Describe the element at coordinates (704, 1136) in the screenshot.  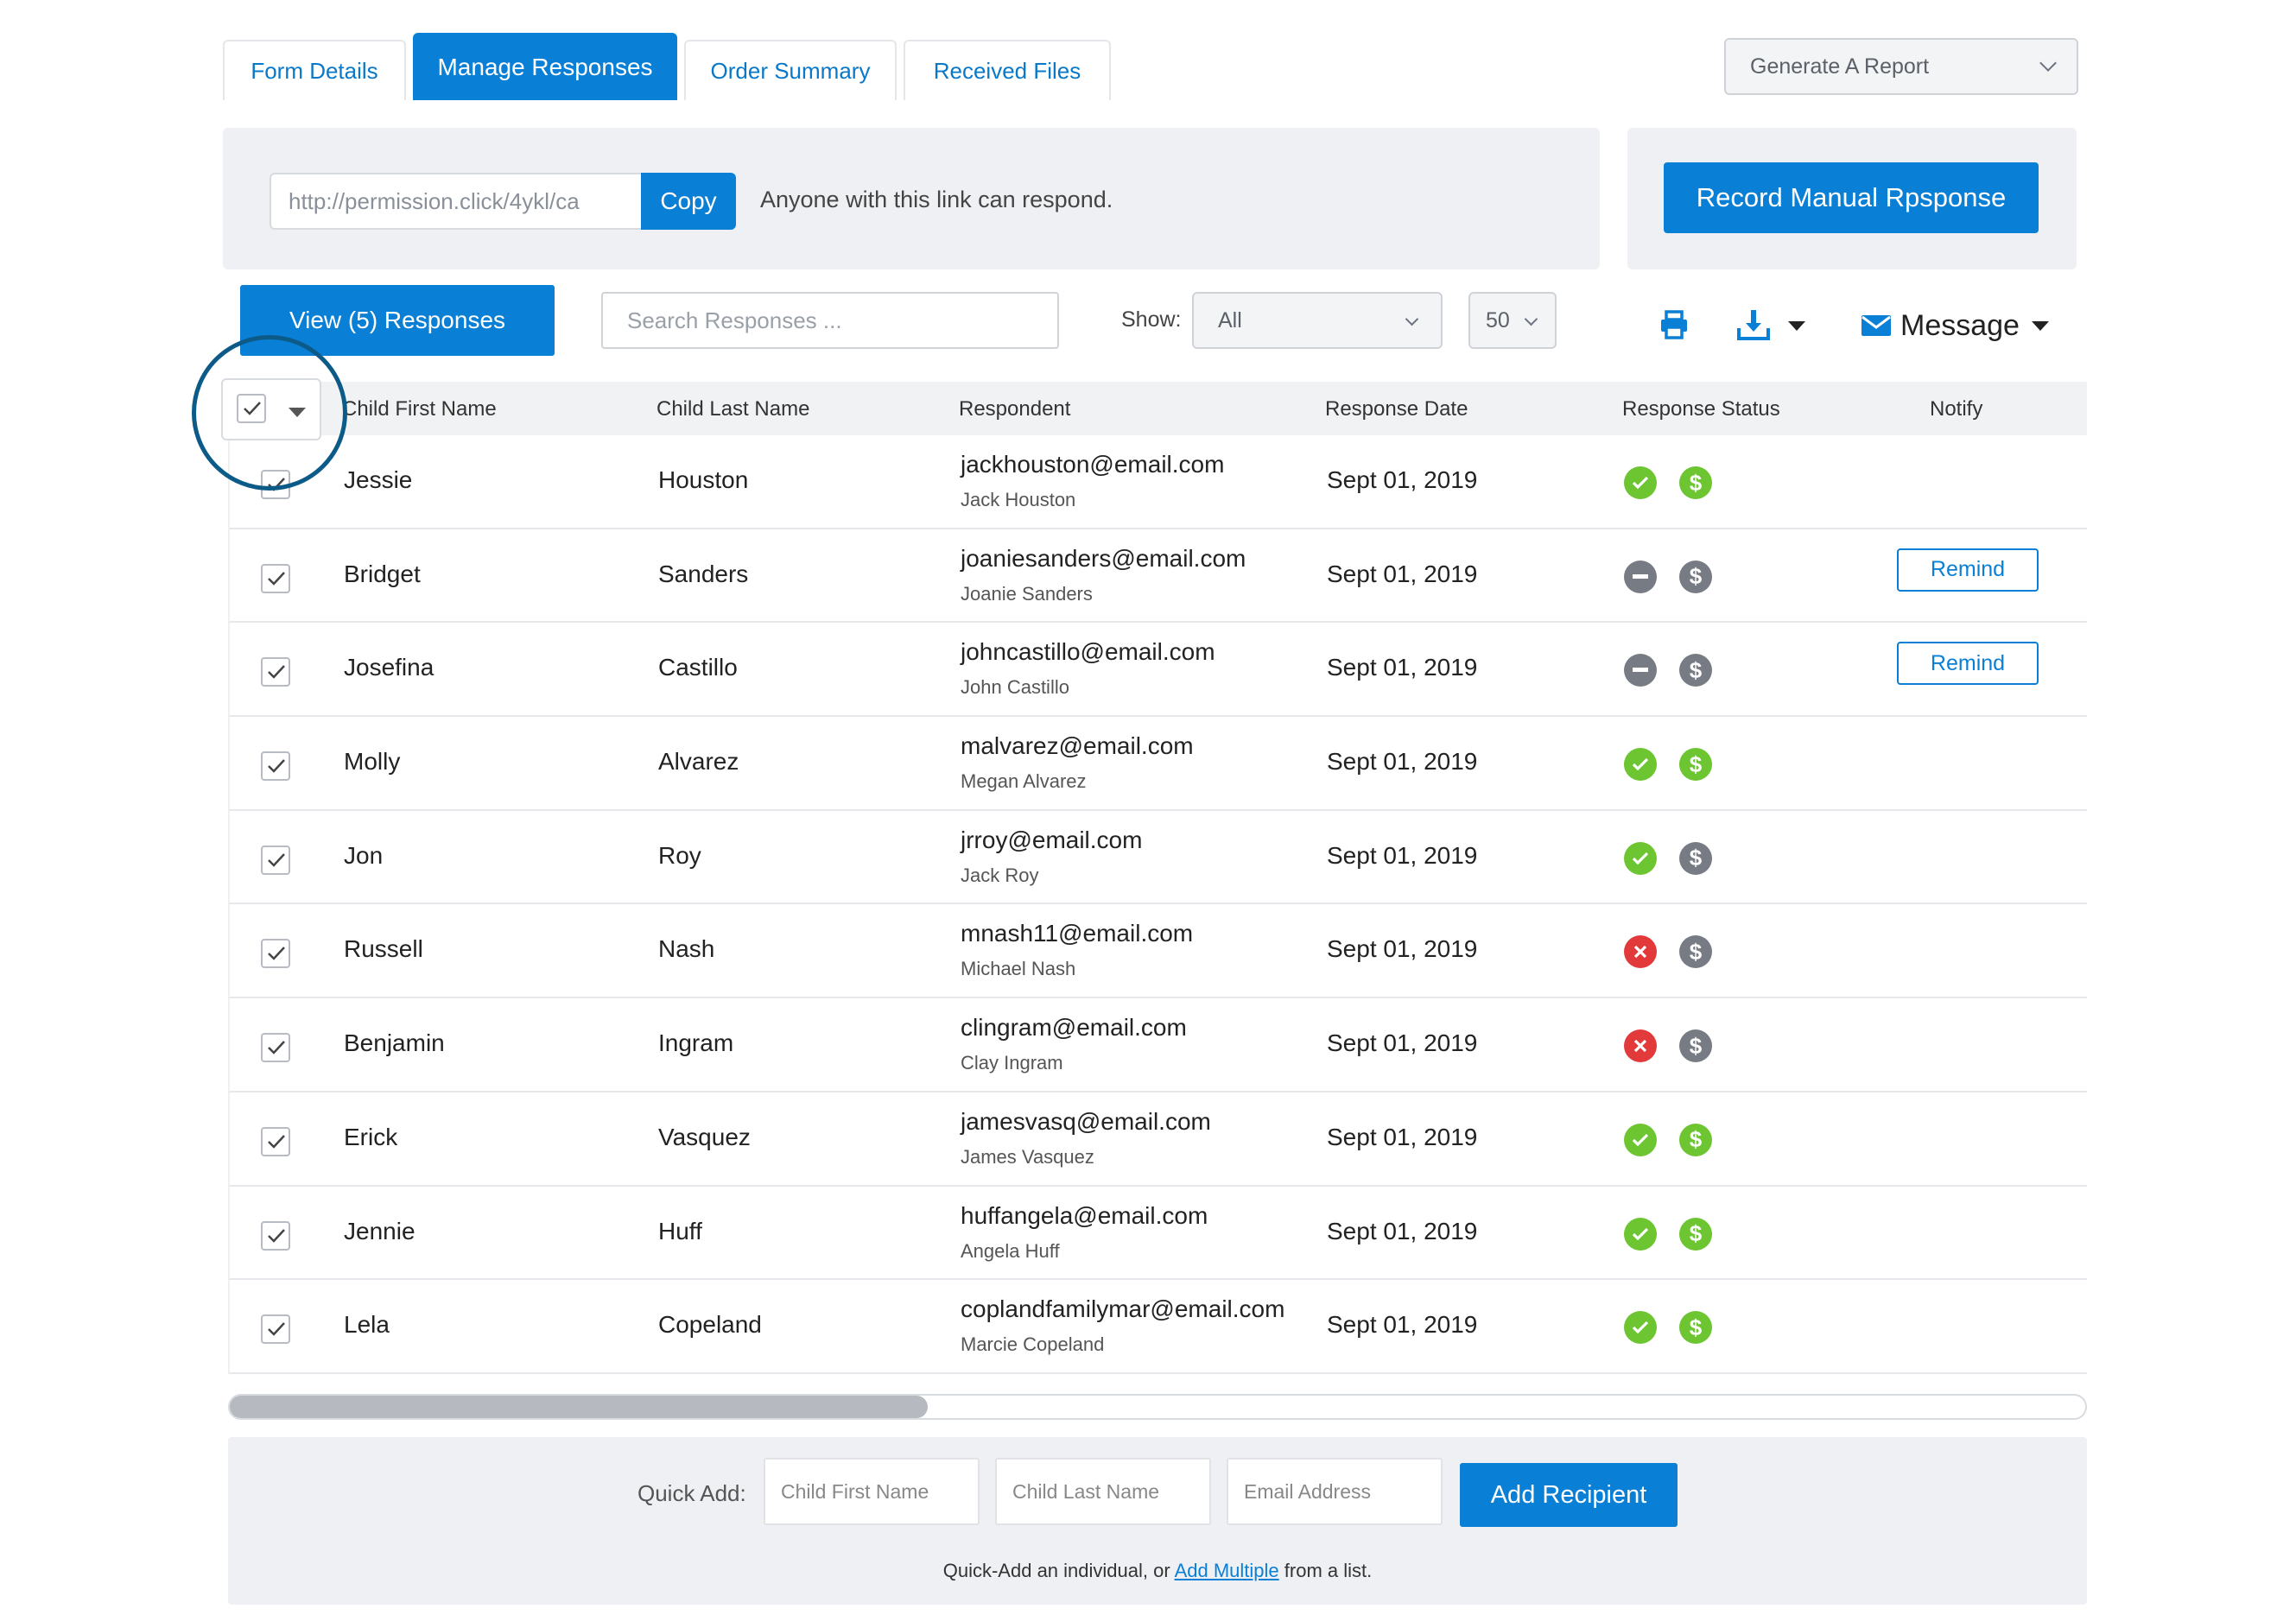
I see `child-last-name: Vasquez` at that location.